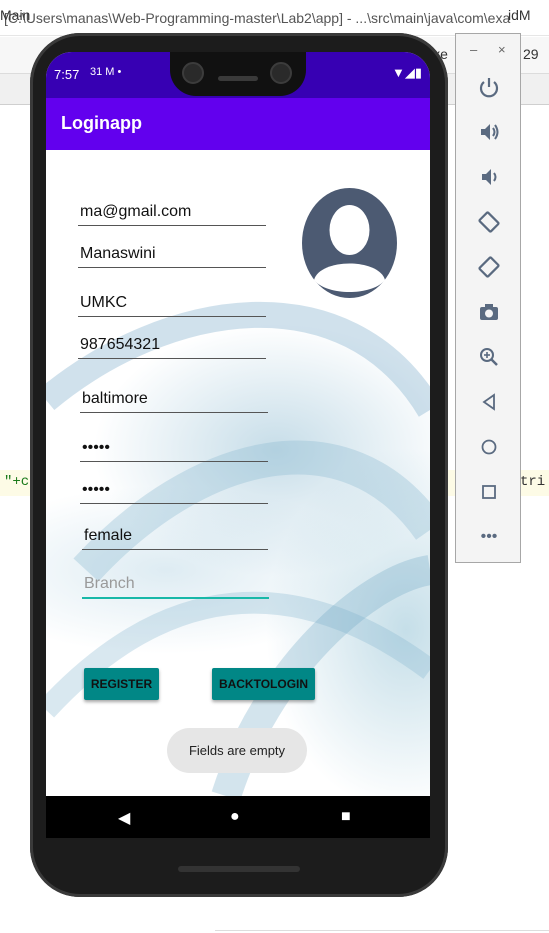 The width and height of the screenshot is (549, 933). Describe the element at coordinates (15, 15) in the screenshot. I see `ide-tab-main: Main` at that location.